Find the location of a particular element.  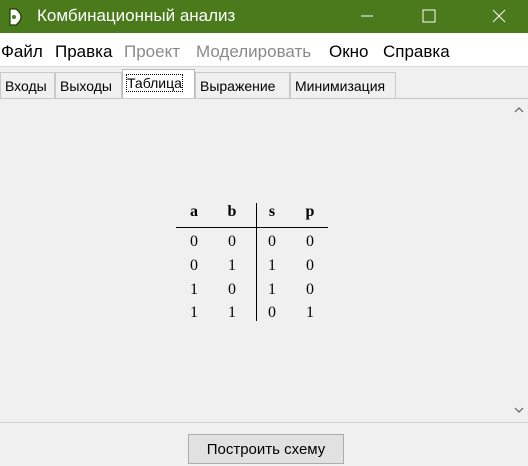

chevron-up-icon is located at coordinates (519, 110).